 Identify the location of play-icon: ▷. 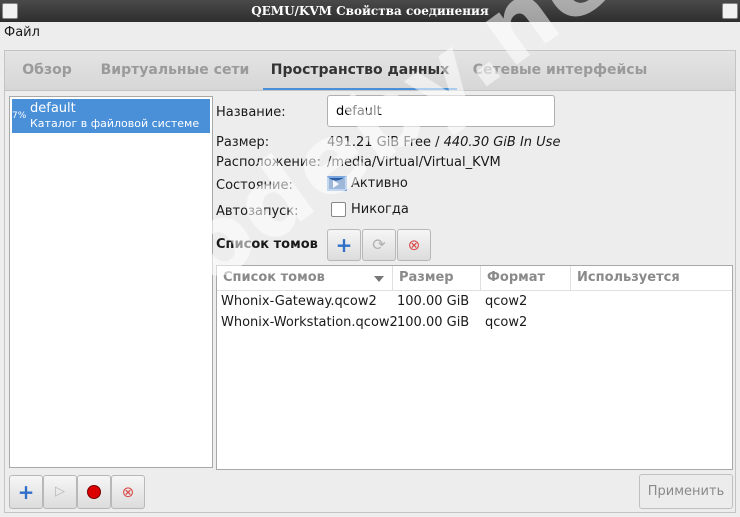
(60, 491).